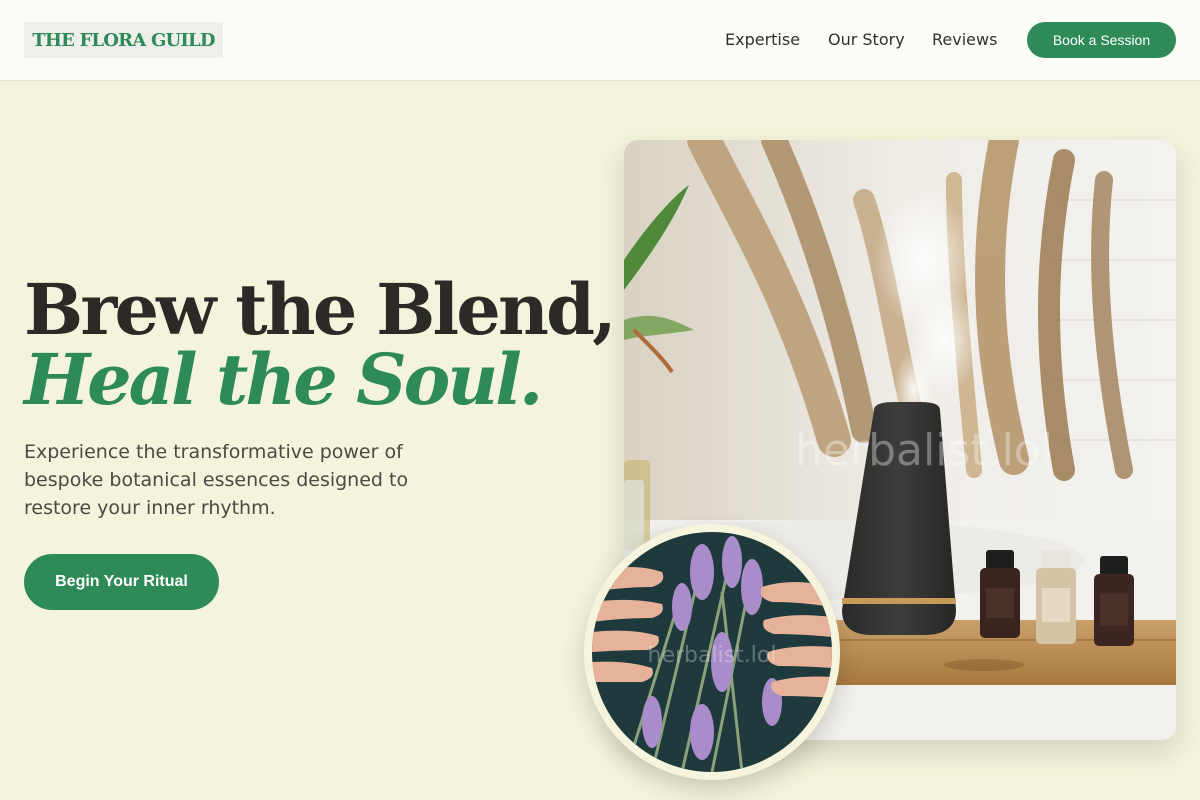 The image size is (1200, 800). I want to click on logo-text: THE FLORA GUILD, so click(123, 40).